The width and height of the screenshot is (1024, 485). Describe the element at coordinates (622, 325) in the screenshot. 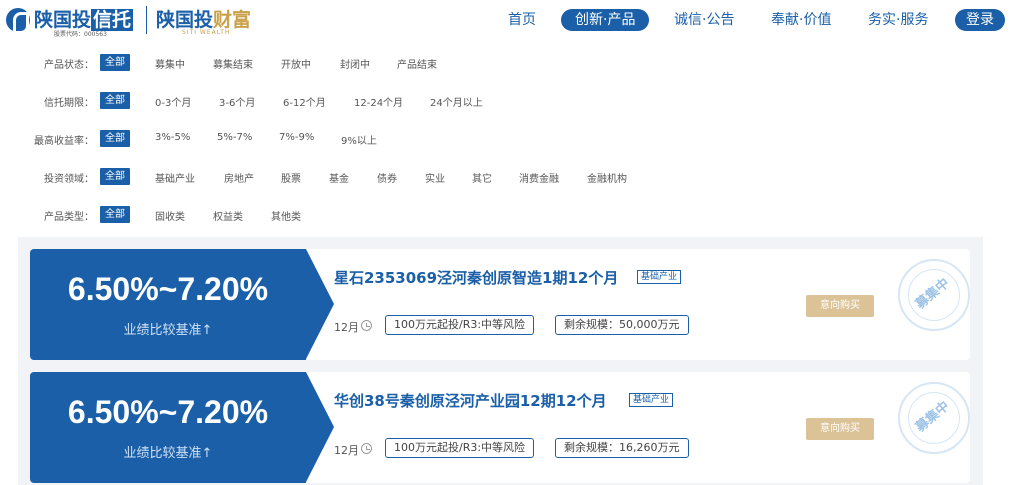

I see `remaining-pill: 剩余规模：50,000万元` at that location.